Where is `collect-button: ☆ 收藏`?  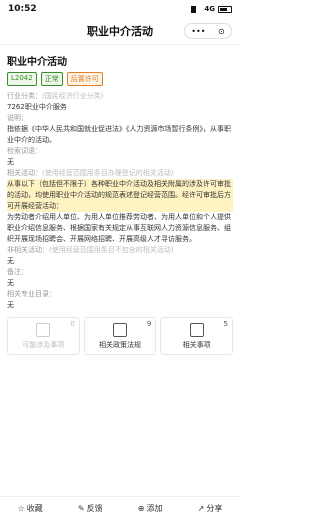 collect-button: ☆ 收藏 is located at coordinates (30, 508).